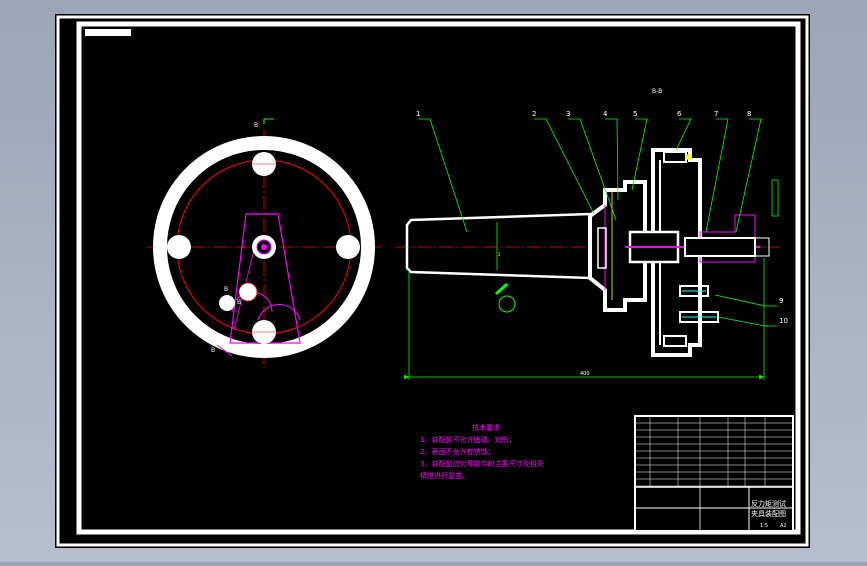 Image resolution: width=867 pixels, height=566 pixels. Describe the element at coordinates (768, 503) in the screenshot. I see `drawing-title-line1: 反力矩测试` at that location.